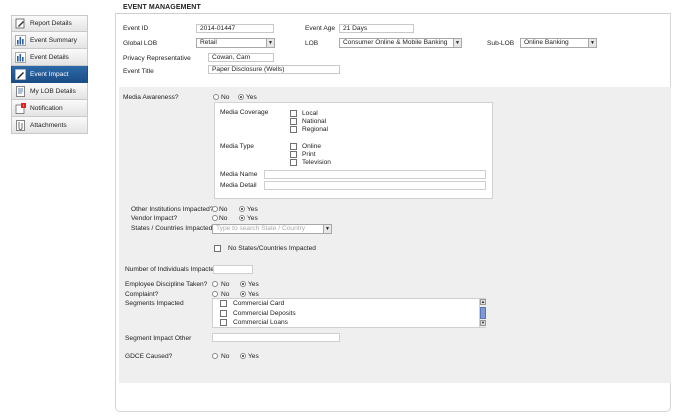  Describe the element at coordinates (223, 303) in the screenshot. I see `segment-commercial-card-checkbox` at that location.